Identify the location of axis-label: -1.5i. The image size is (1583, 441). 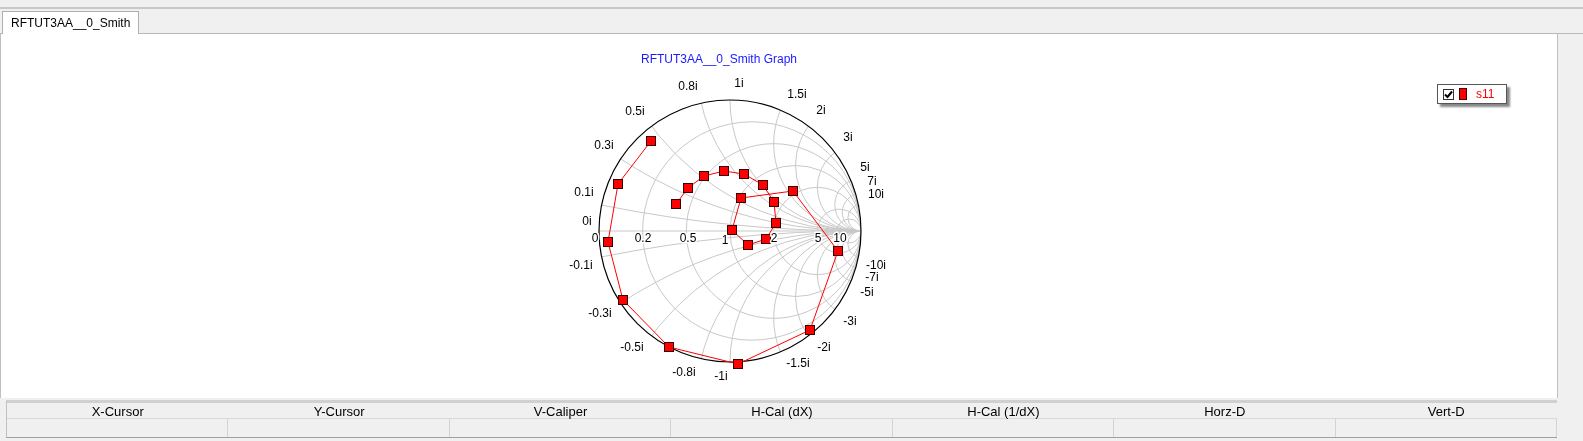
(798, 363).